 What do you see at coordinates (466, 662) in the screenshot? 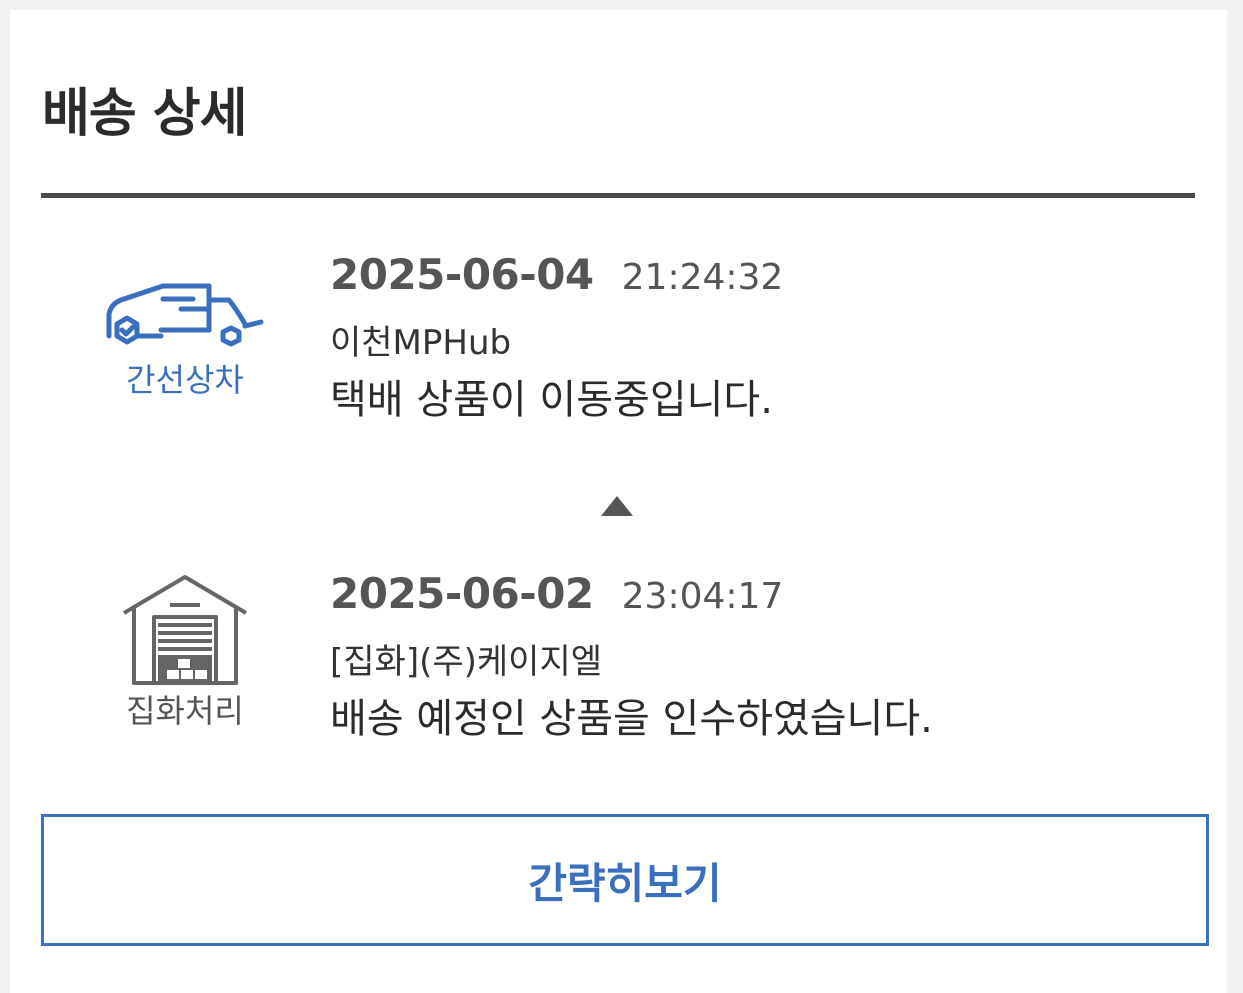
I see `event-location: [집화](주)케이지엘` at bounding box center [466, 662].